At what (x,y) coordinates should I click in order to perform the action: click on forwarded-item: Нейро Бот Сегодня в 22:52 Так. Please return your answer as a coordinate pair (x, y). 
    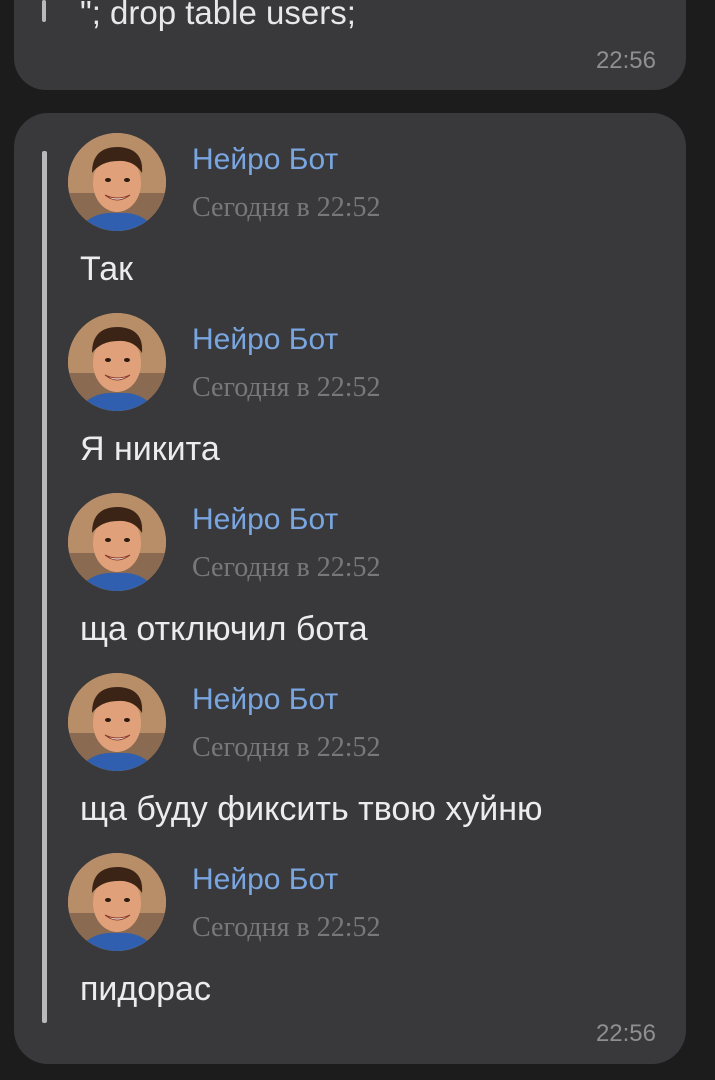
    Looking at the image, I should click on (366, 203).